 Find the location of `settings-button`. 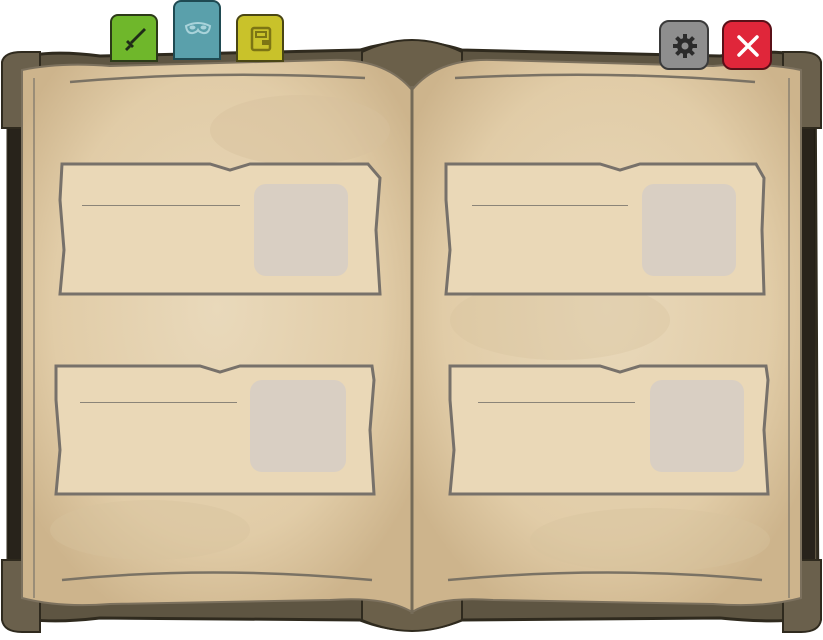

settings-button is located at coordinates (684, 45).